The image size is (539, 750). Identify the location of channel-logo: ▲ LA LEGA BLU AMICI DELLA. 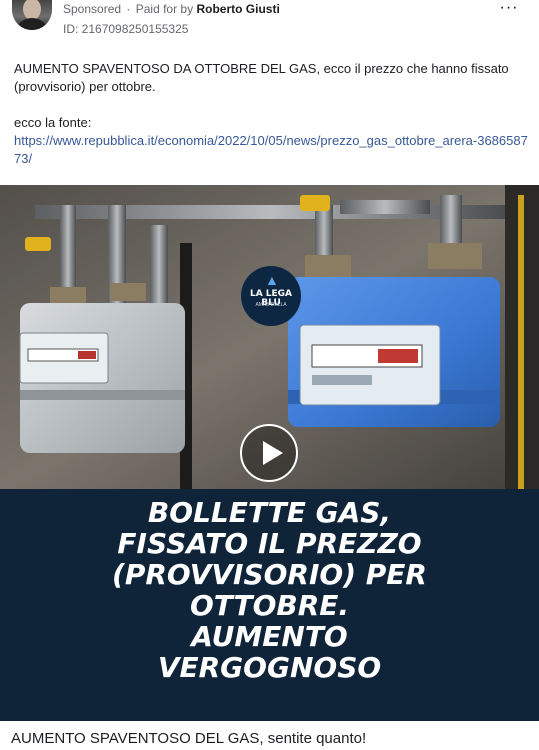
(271, 296).